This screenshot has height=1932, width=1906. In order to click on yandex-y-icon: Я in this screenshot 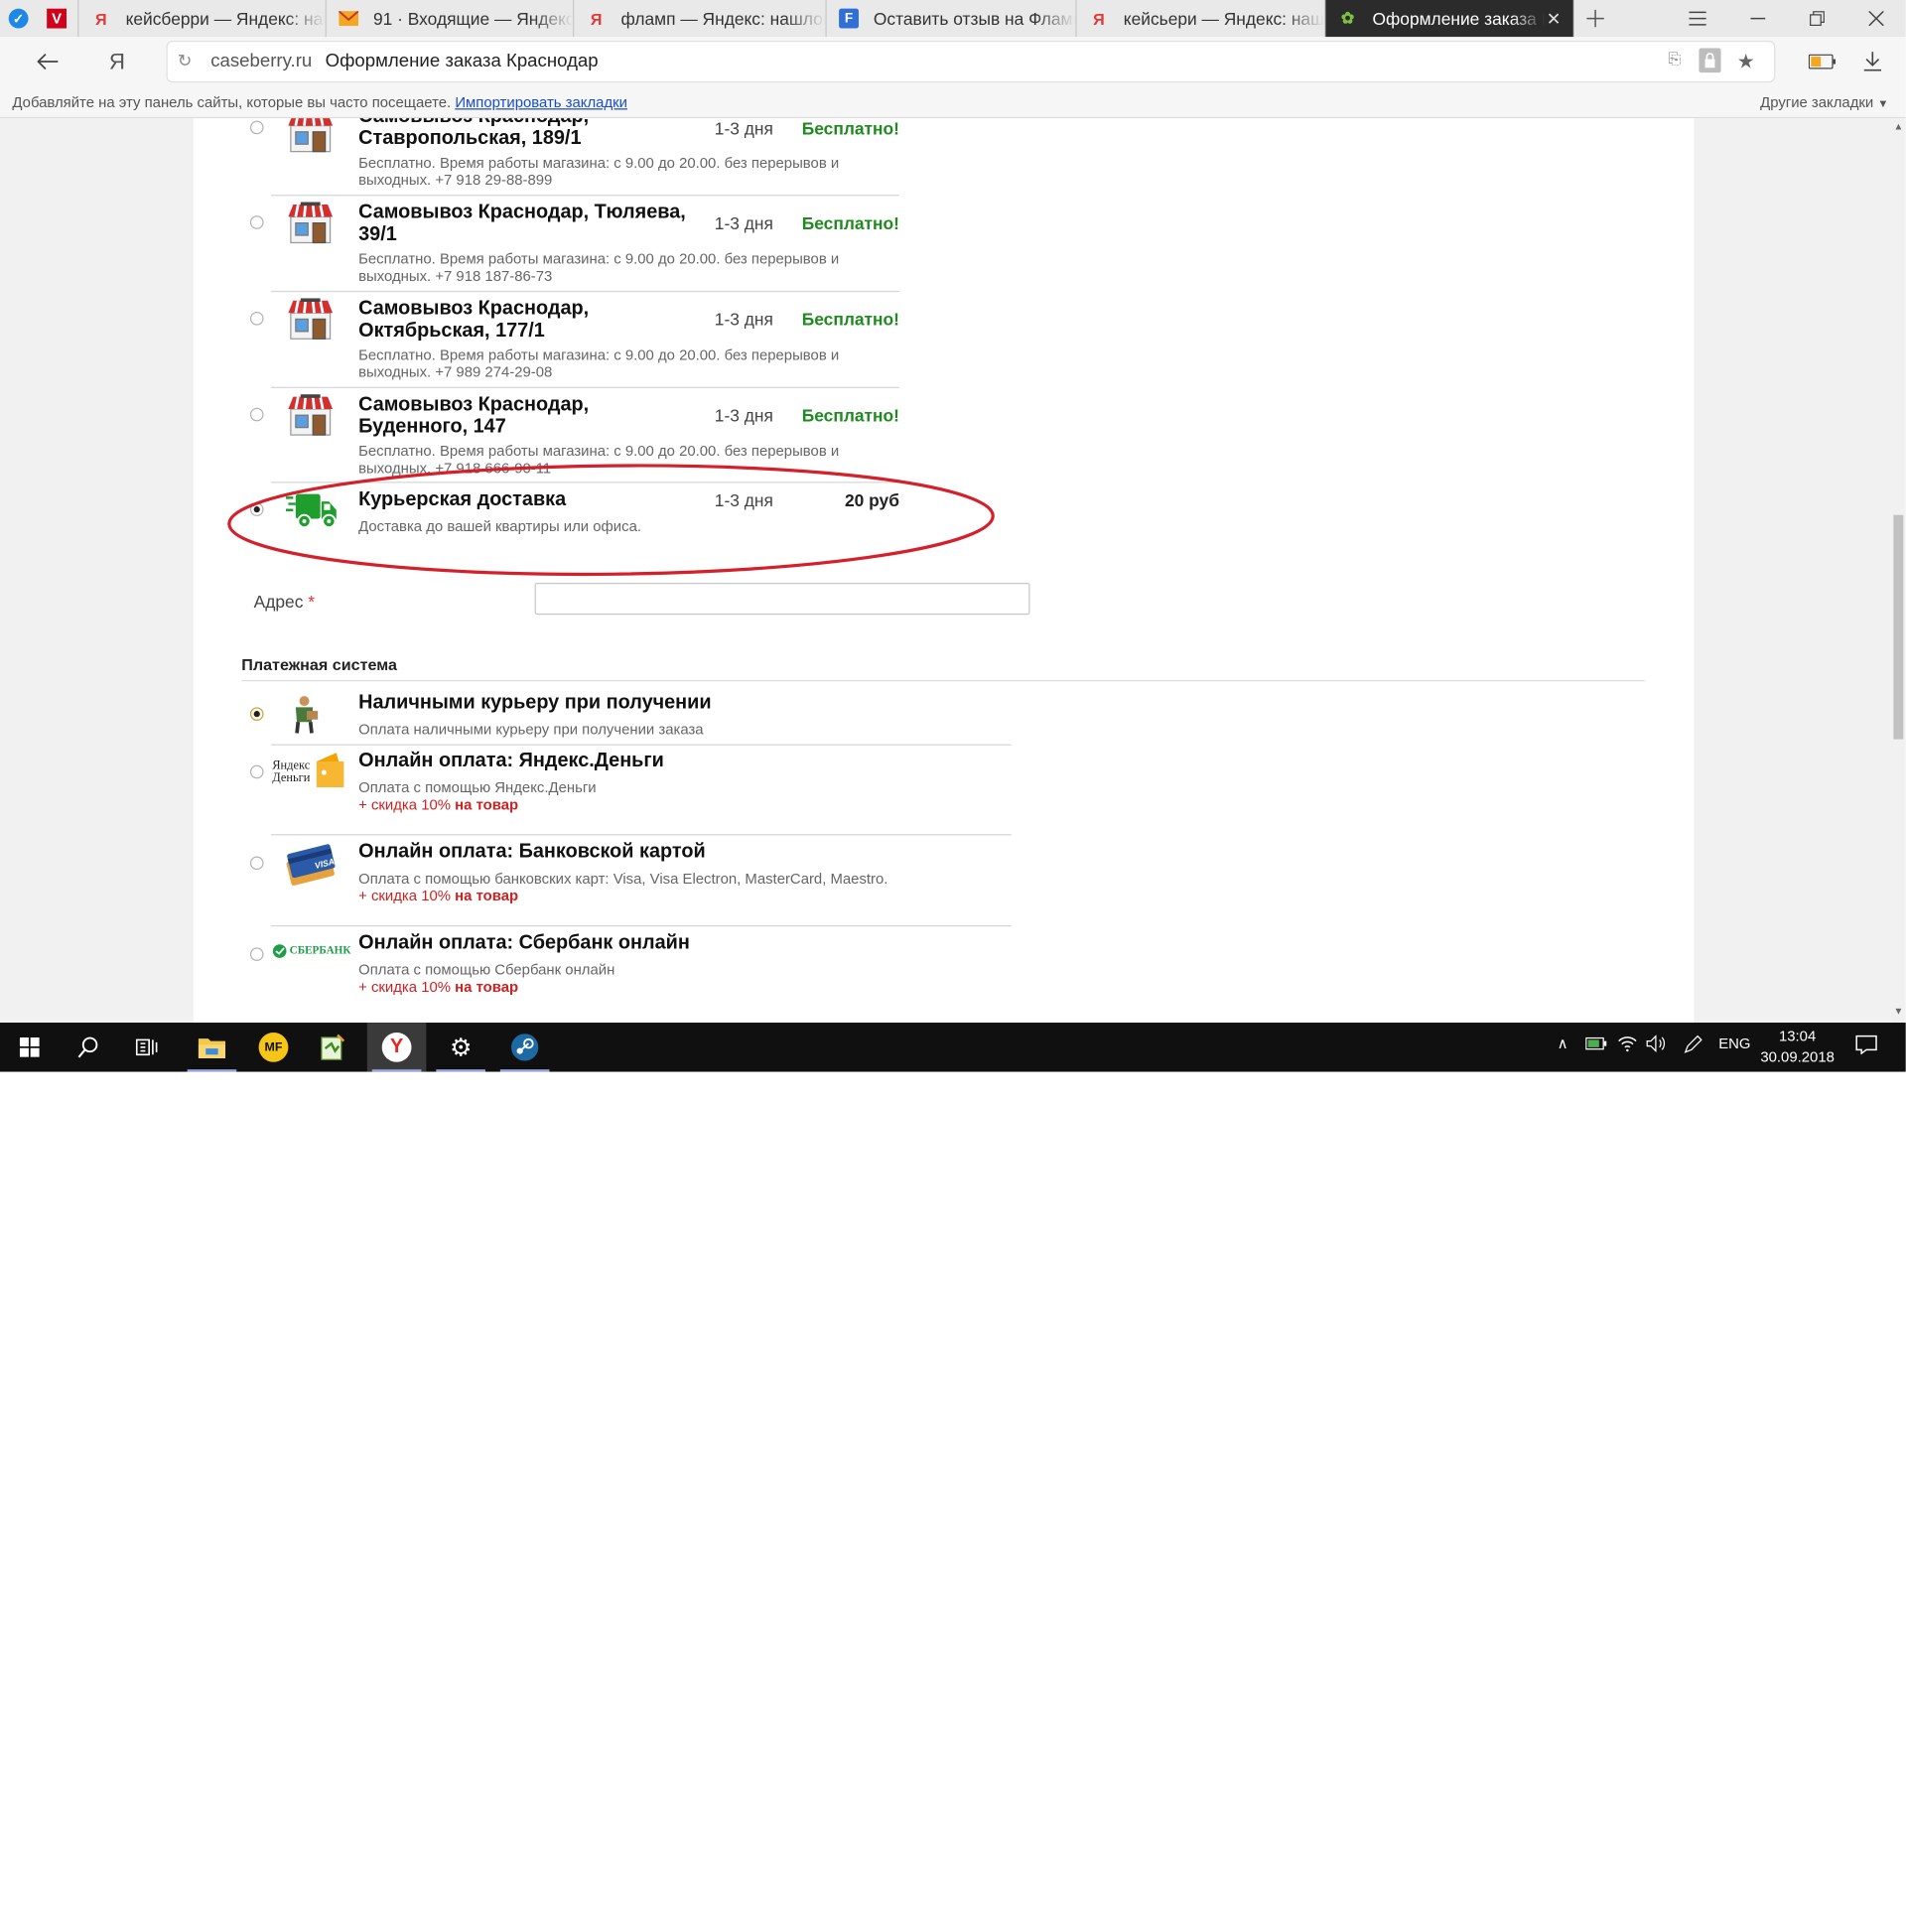, I will do `click(596, 18)`.